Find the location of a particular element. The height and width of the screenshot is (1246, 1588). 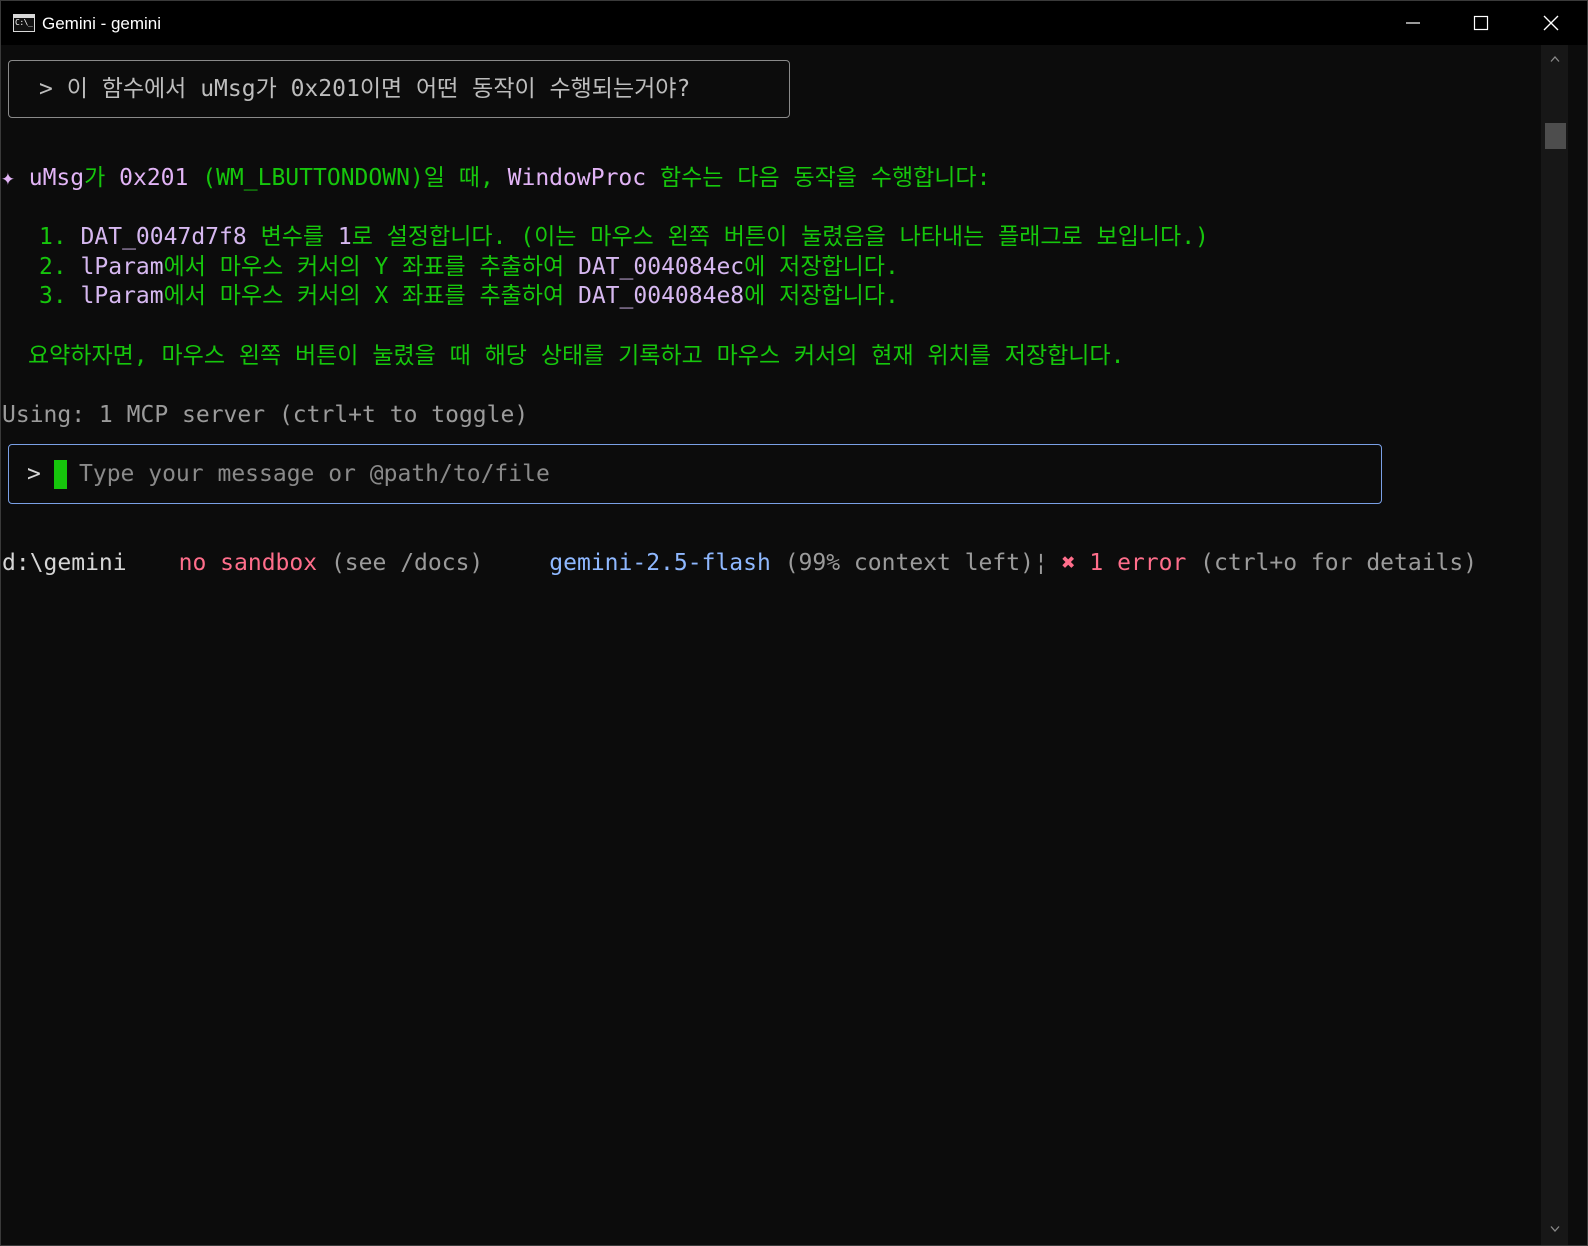

error-count: 1 error is located at coordinates (1131, 563).